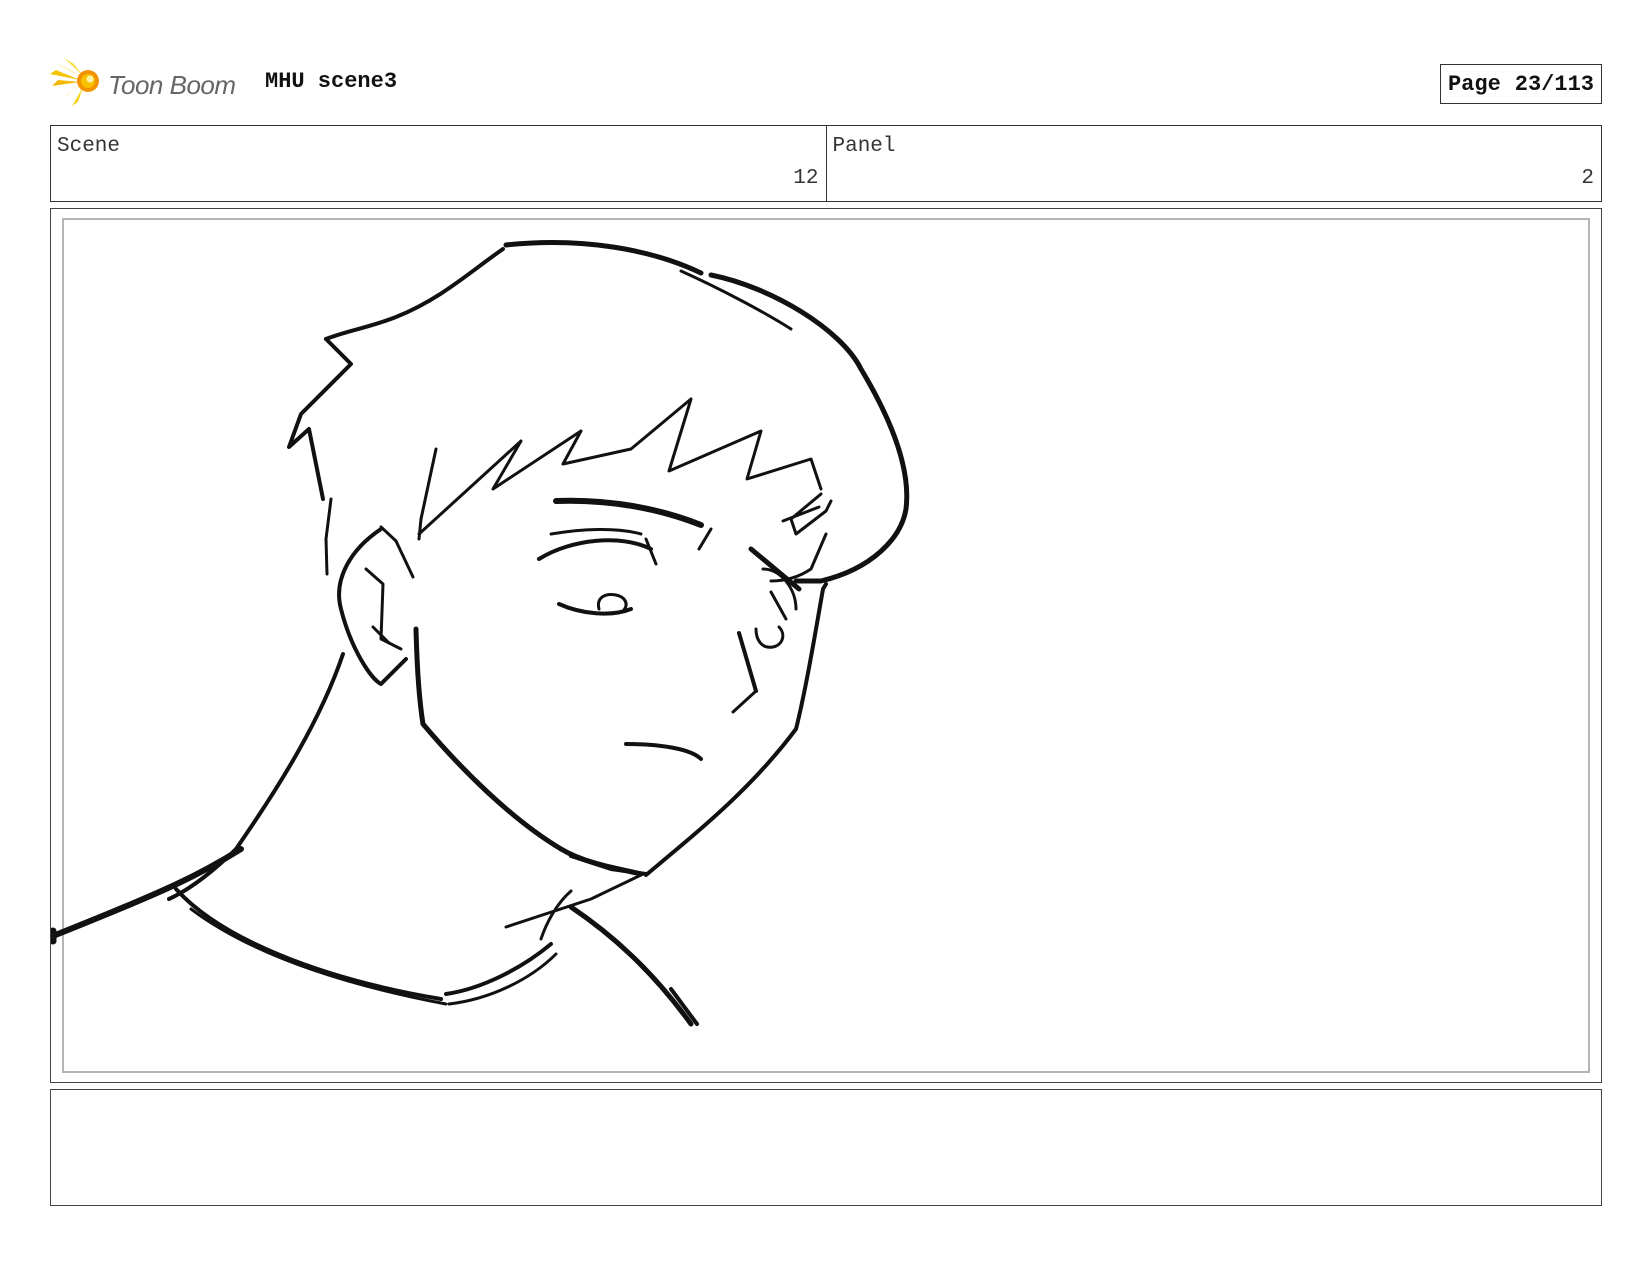 This screenshot has height=1275, width=1650. What do you see at coordinates (826, 82) in the screenshot?
I see `storyboard-header: Toon Boom MHU scene3 Page 23/113` at bounding box center [826, 82].